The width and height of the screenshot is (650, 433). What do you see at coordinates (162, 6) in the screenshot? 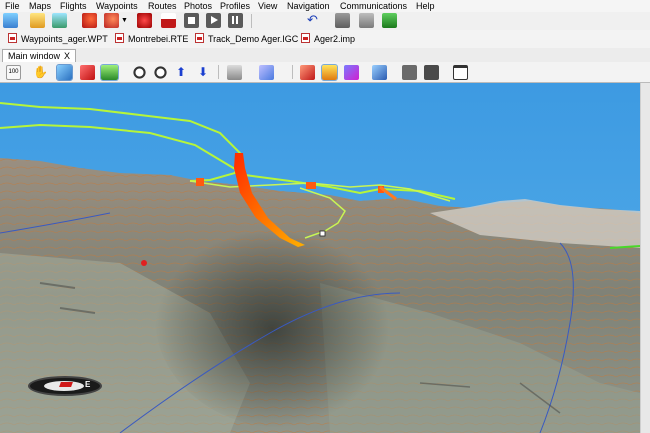
I see `menu-routes: Routes` at bounding box center [162, 6].